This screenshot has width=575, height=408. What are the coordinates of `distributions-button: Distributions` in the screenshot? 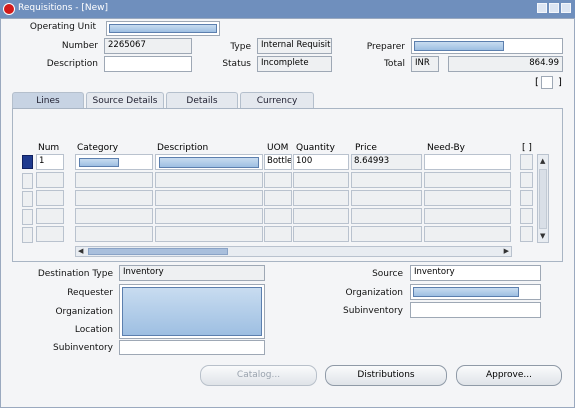 It's located at (386, 375).